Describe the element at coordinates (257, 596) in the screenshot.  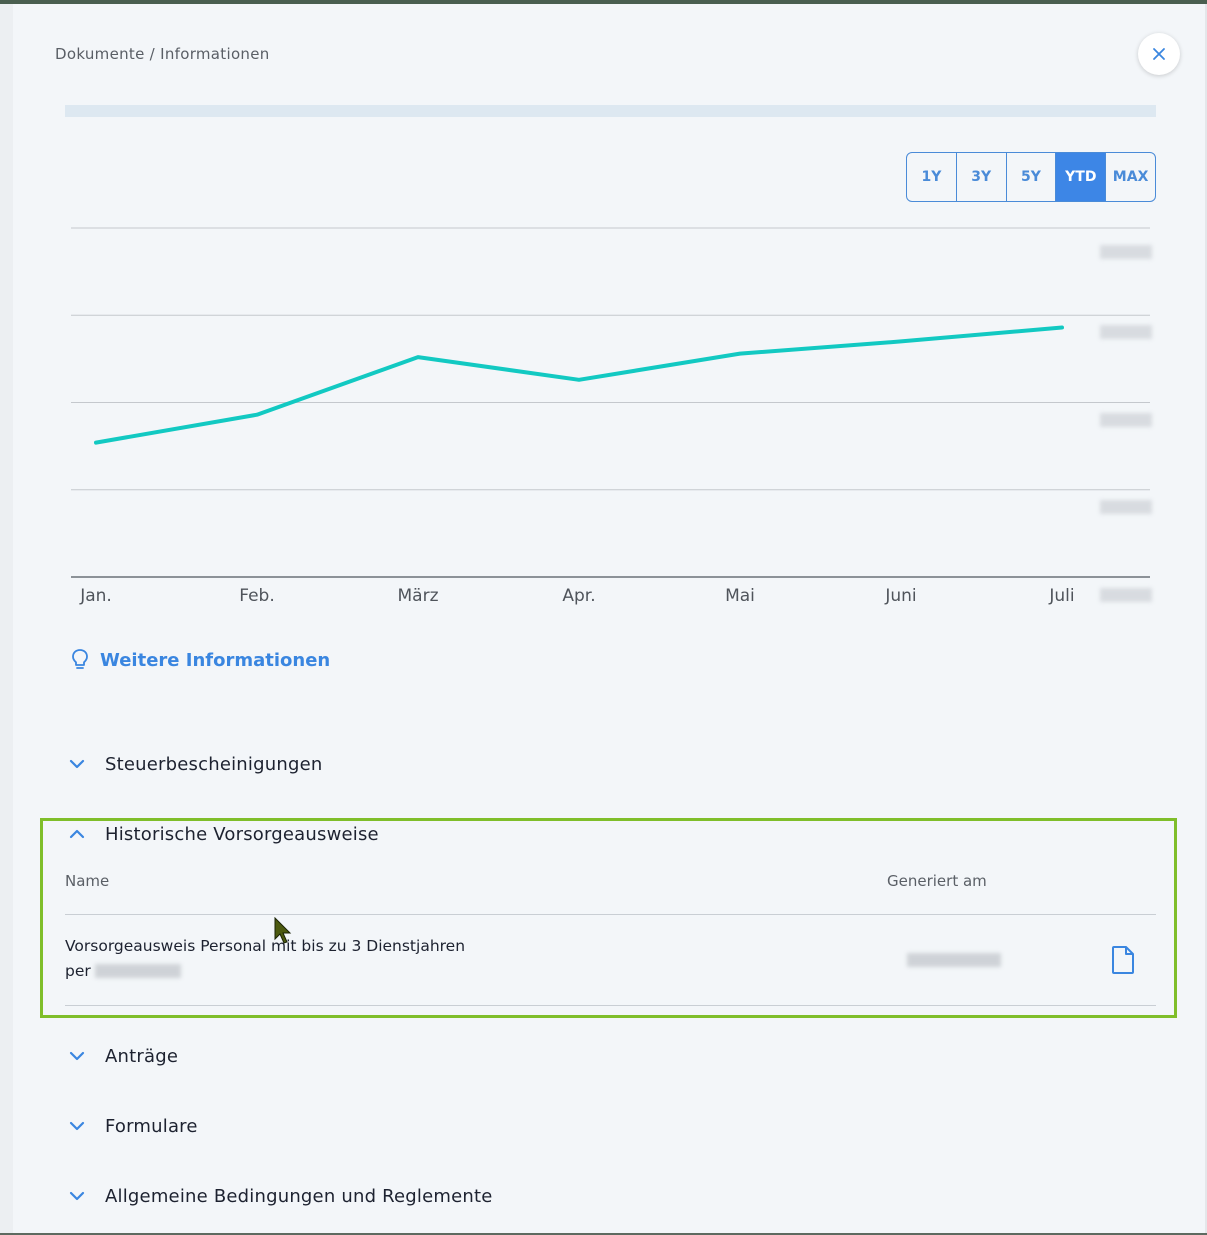
I see `x-tick-label: Feb.` at that location.